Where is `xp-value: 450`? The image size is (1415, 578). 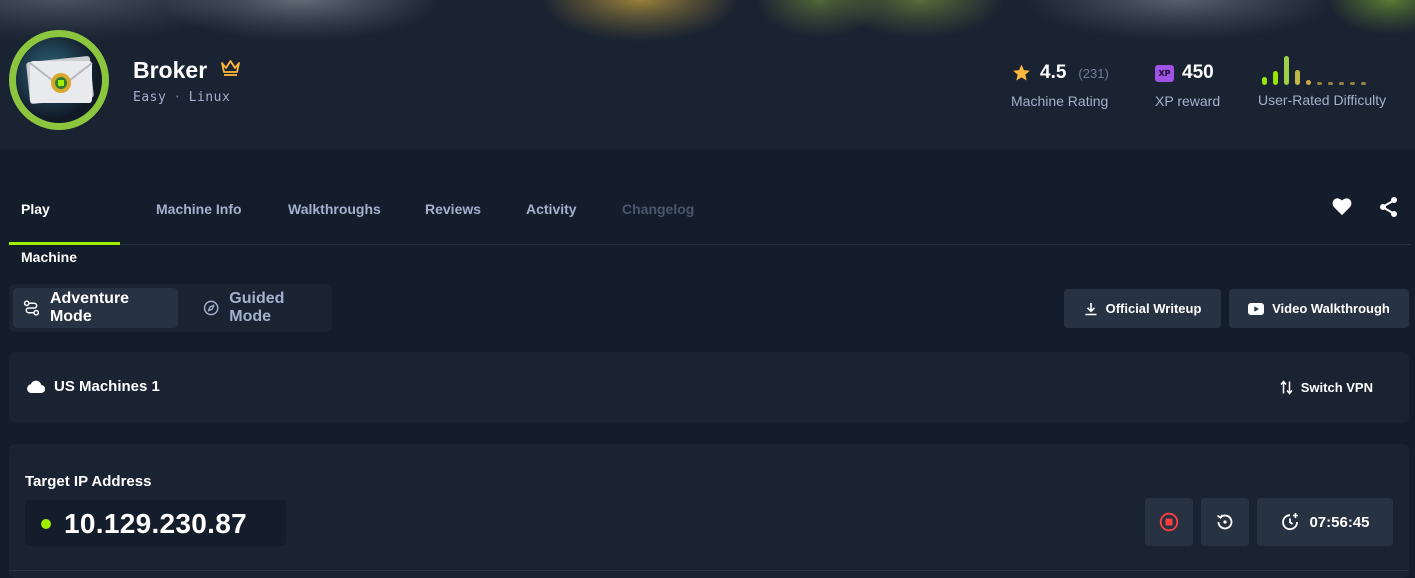 xp-value: 450 is located at coordinates (1198, 72).